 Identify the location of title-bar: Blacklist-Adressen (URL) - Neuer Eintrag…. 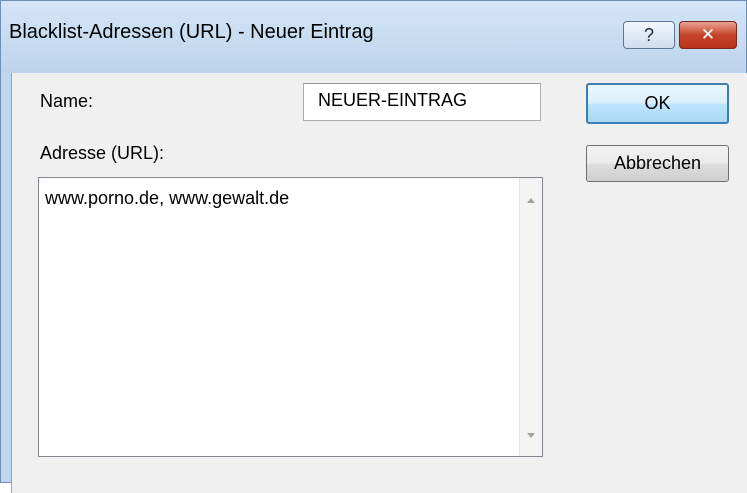
(373, 37).